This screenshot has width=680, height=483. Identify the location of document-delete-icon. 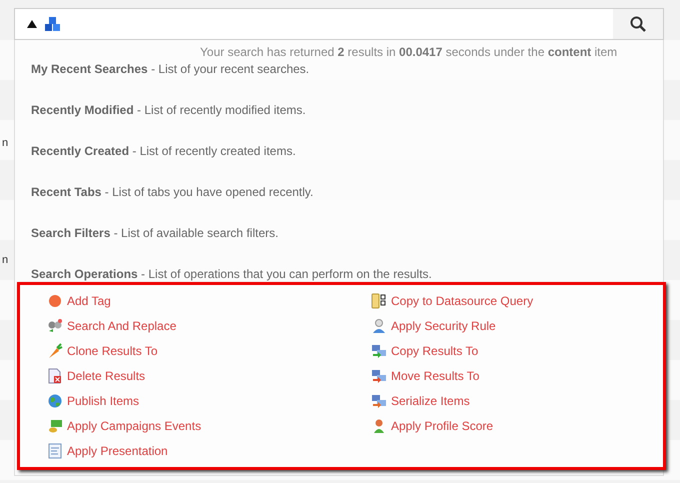
(55, 376).